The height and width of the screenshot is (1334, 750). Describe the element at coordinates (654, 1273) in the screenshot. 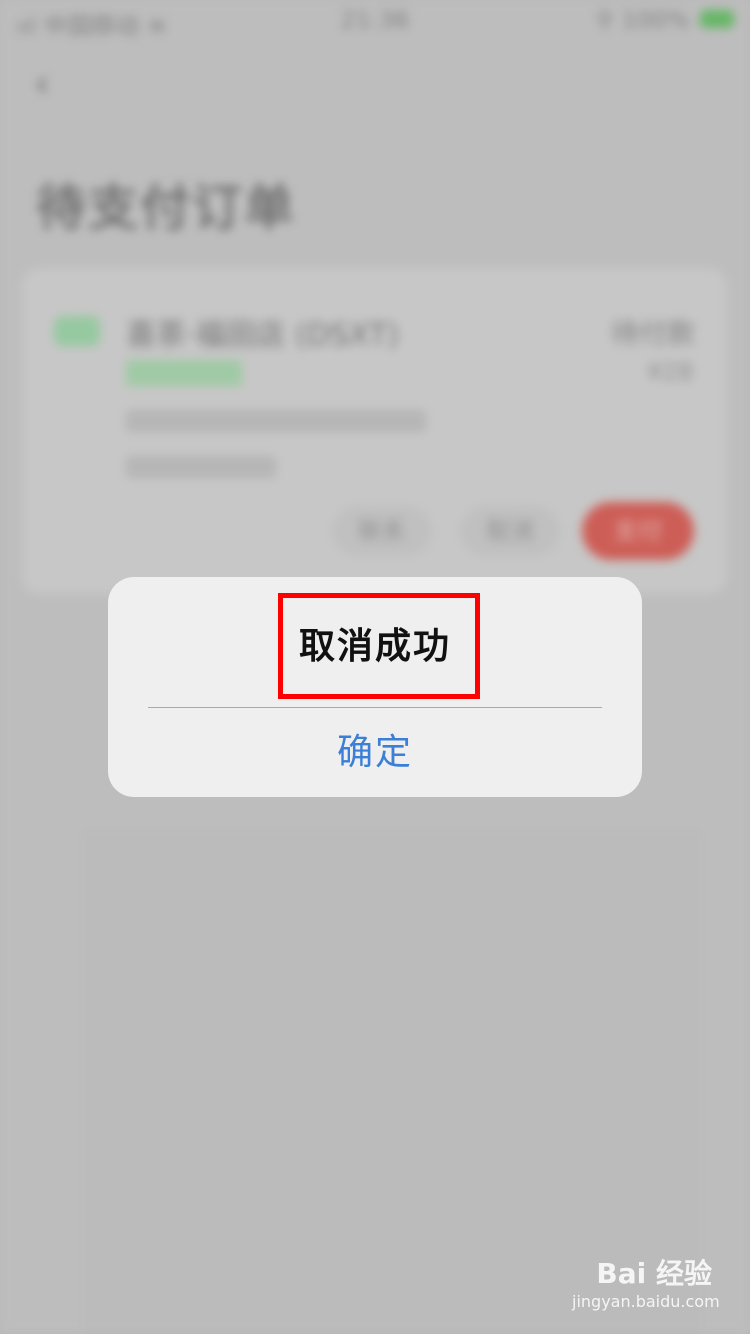

I see `watermark-logo: Bai 经验` at that location.